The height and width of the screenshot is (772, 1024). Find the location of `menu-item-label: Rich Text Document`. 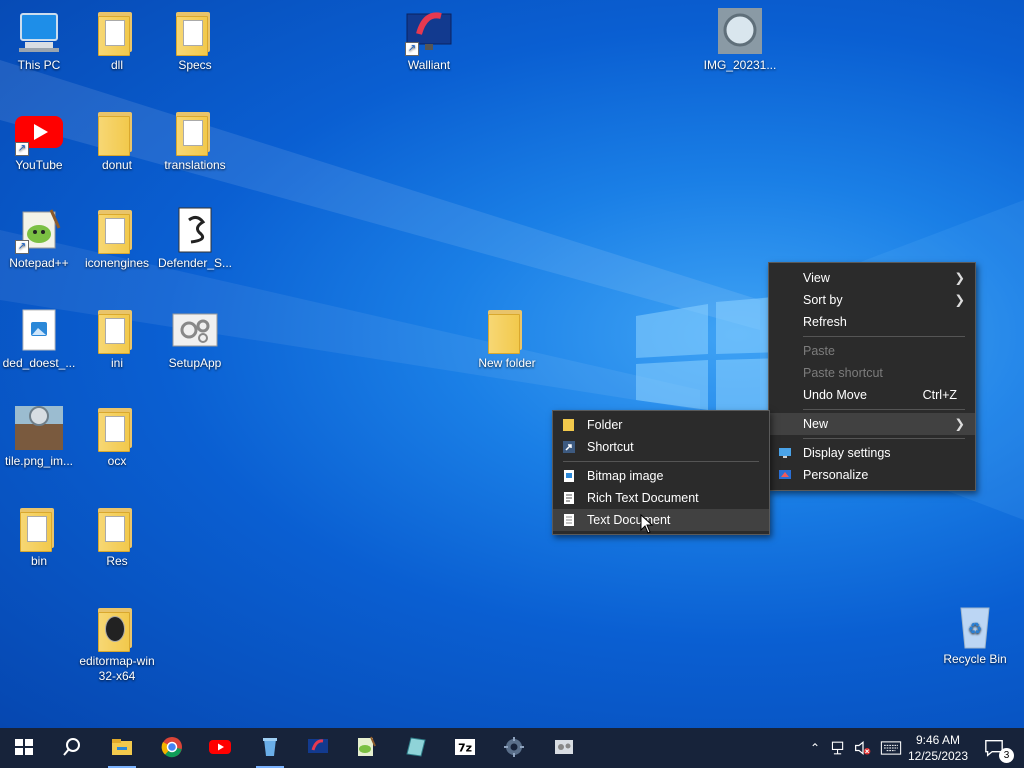

menu-item-label: Rich Text Document is located at coordinates (643, 498).